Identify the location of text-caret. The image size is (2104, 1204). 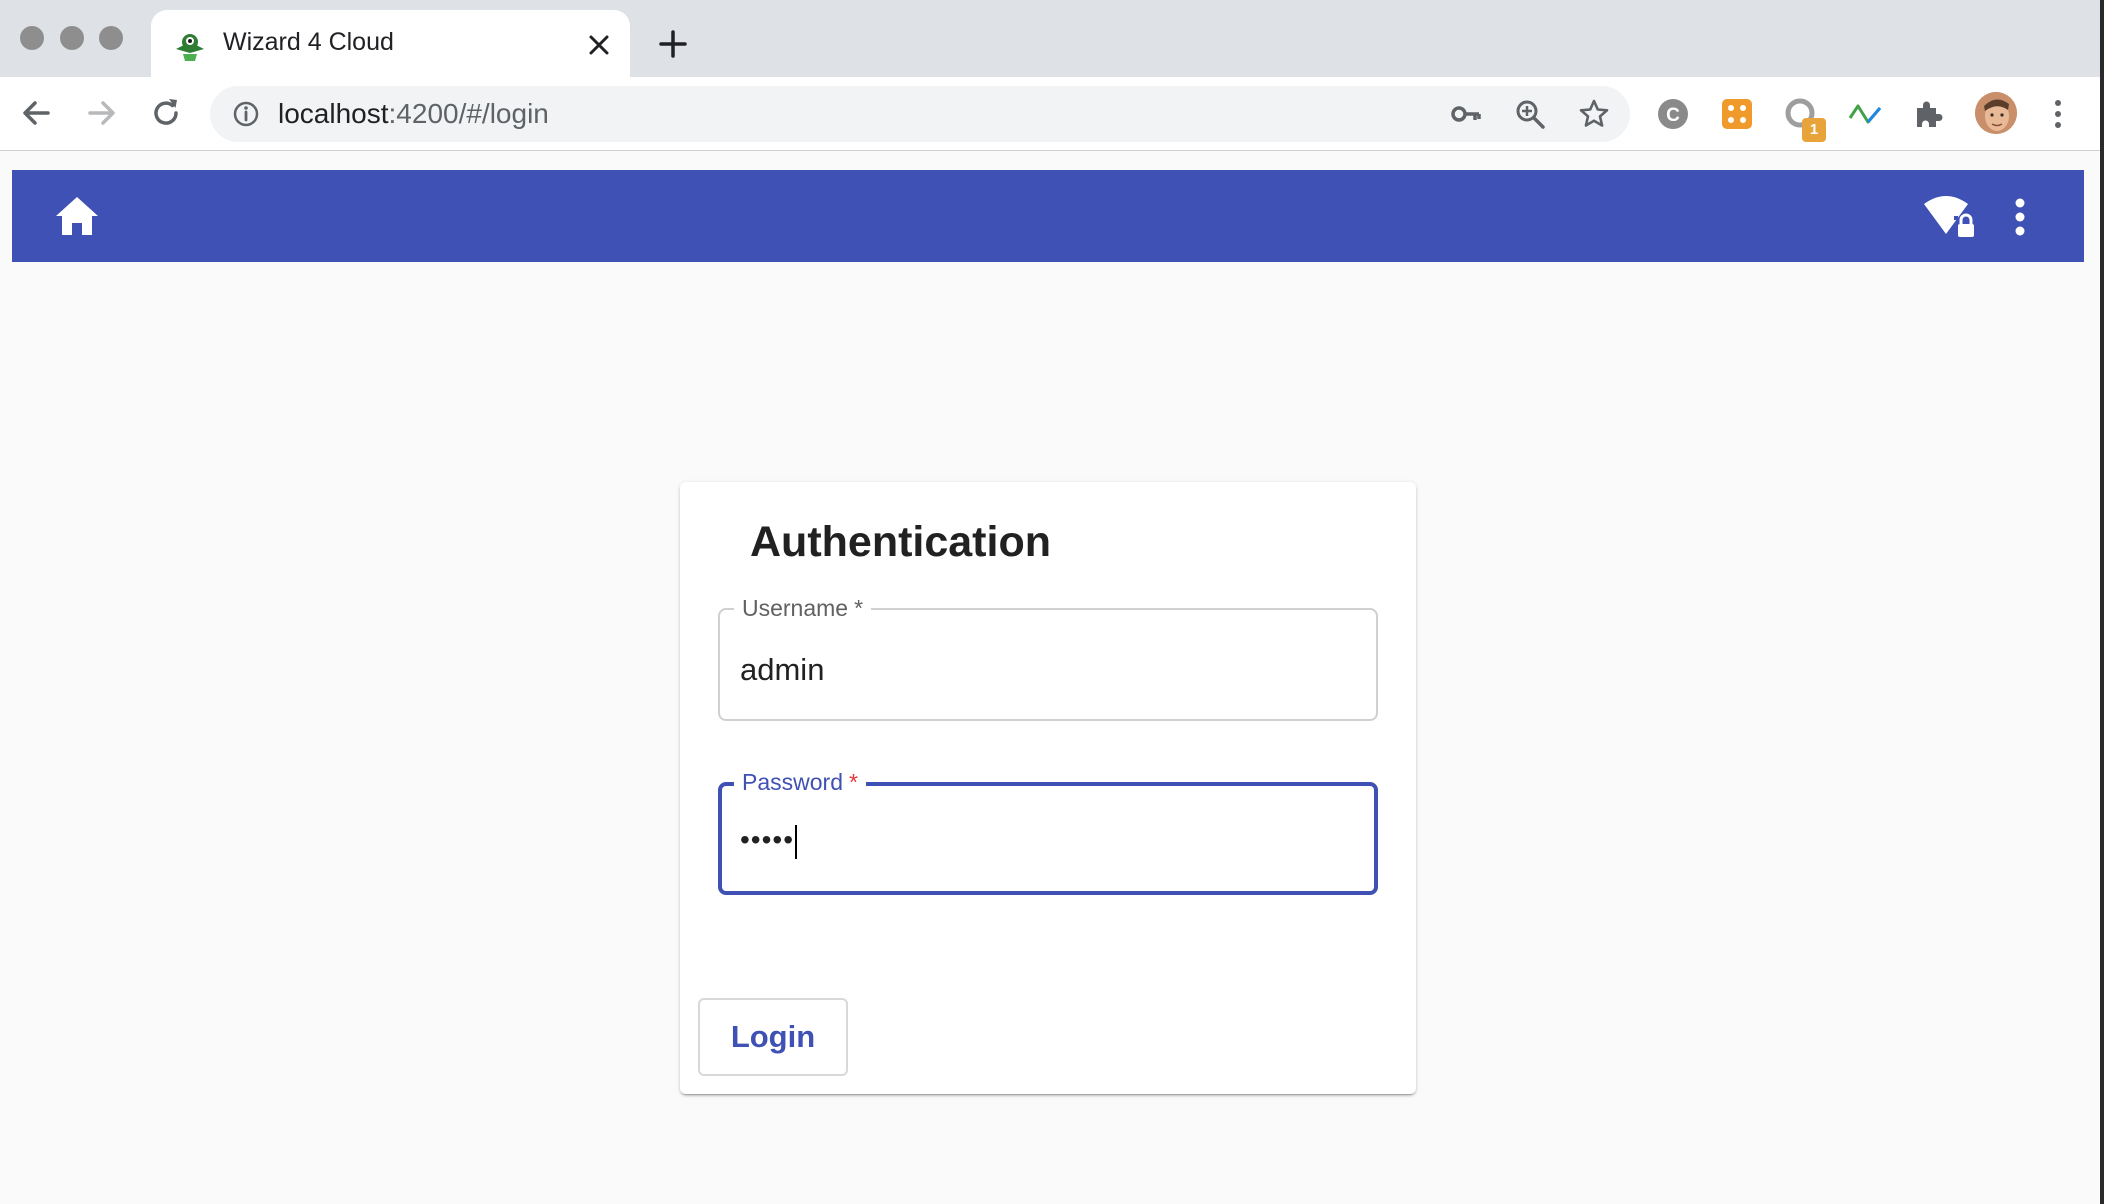
(796, 841).